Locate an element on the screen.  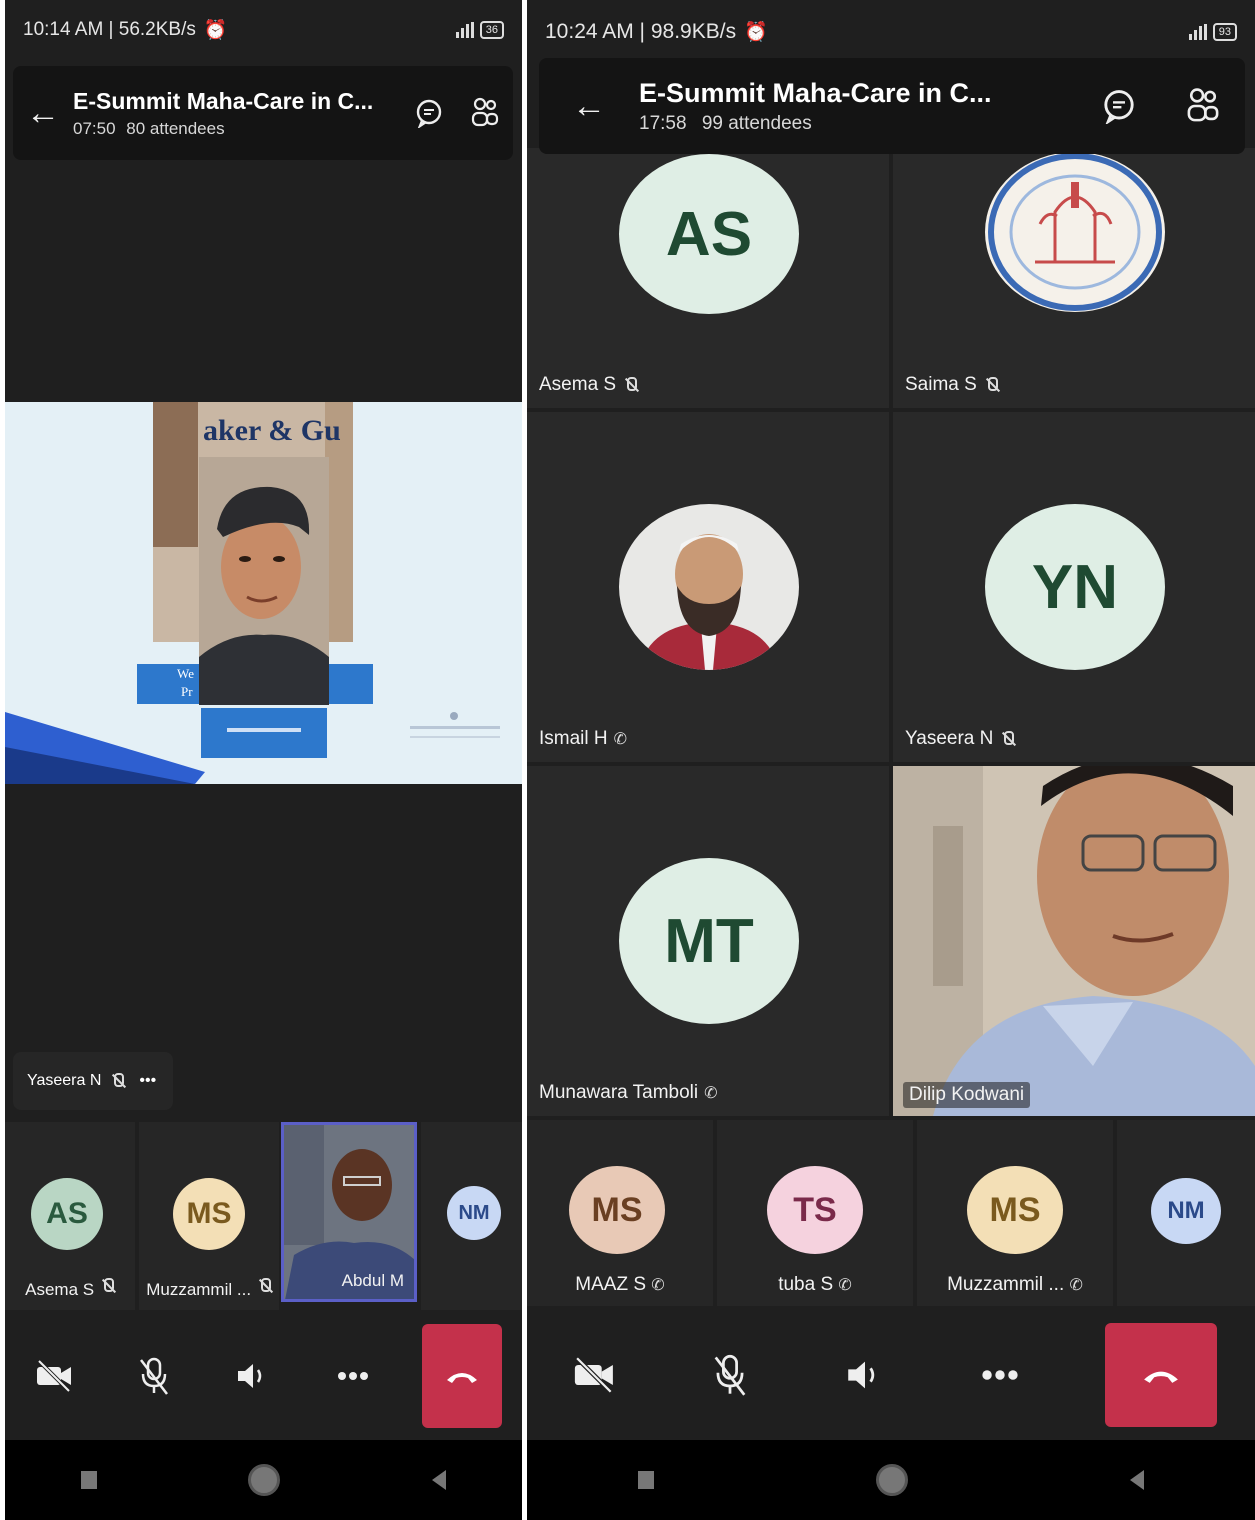
shared-screen: aker & Gu We Pr is located at coordinates (263, 593).